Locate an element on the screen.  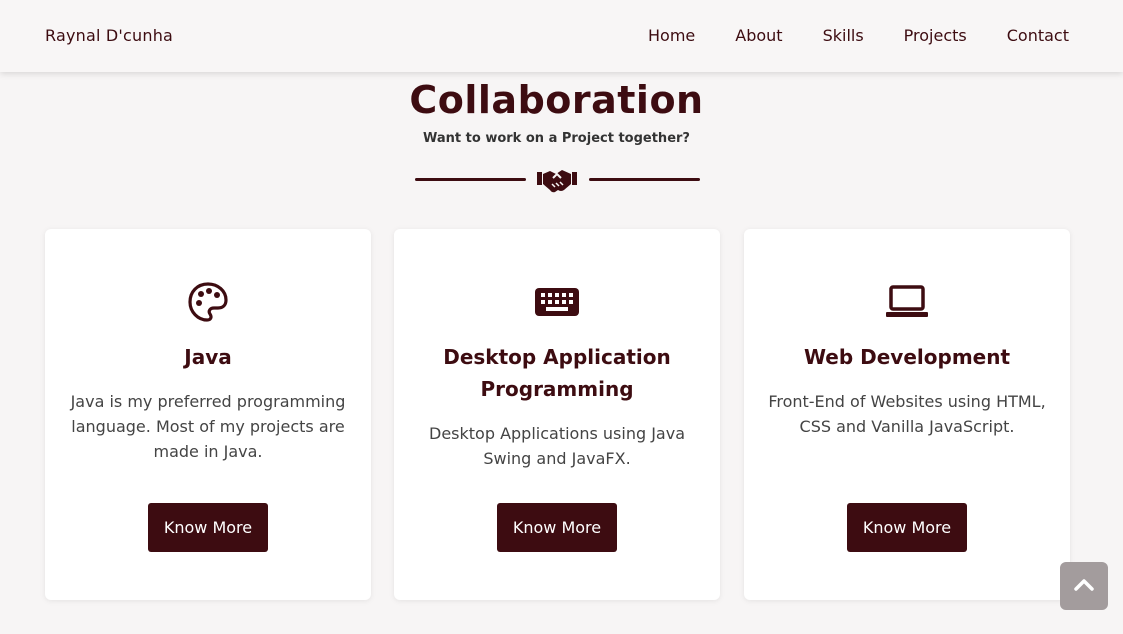
nav-link-about: About is located at coordinates (758, 35).